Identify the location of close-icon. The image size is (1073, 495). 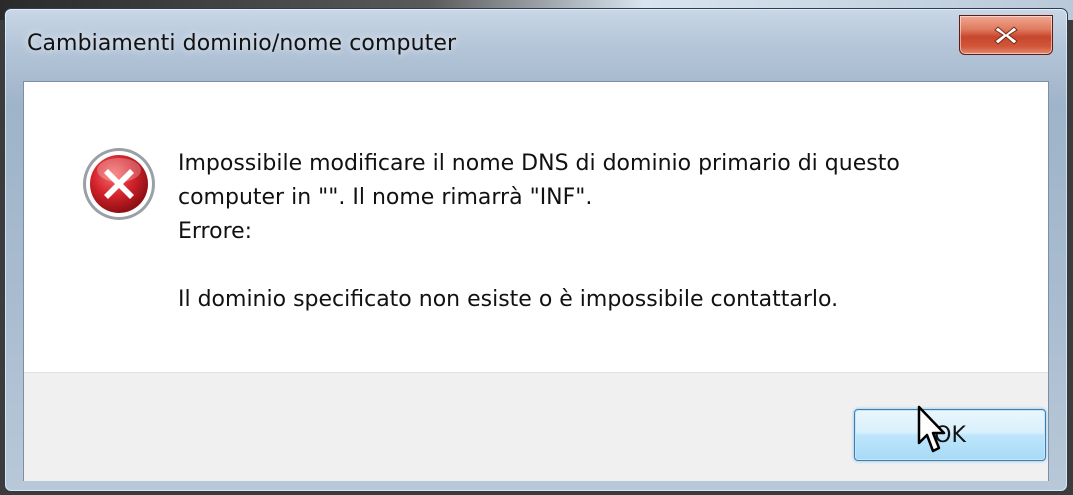
(1006, 35).